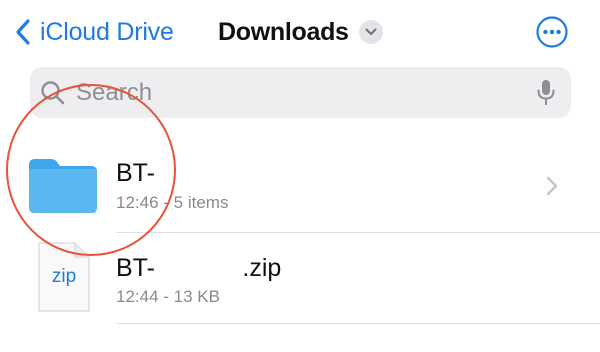 The width and height of the screenshot is (600, 352). What do you see at coordinates (358, 323) in the screenshot?
I see `row-divider` at bounding box center [358, 323].